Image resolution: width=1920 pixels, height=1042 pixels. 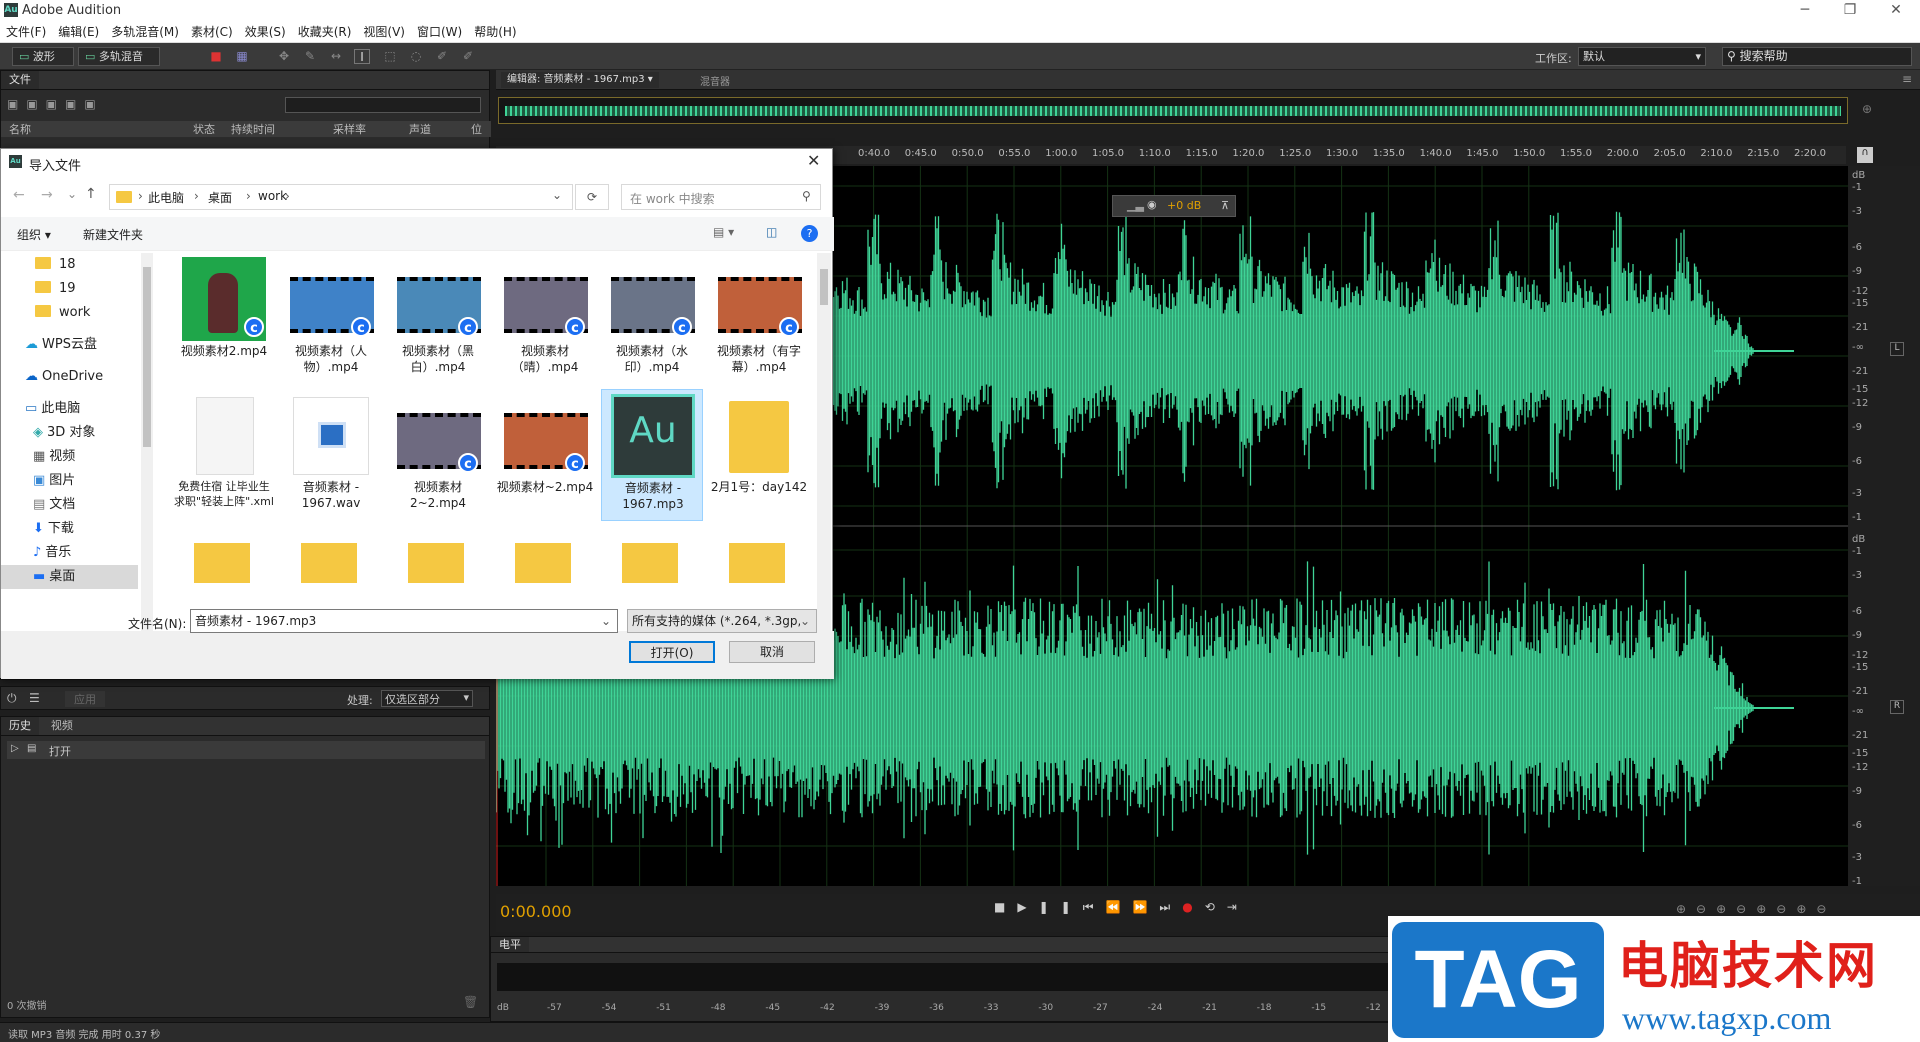 I want to click on breadcrumb-desktop: 桌面, so click(x=220, y=197).